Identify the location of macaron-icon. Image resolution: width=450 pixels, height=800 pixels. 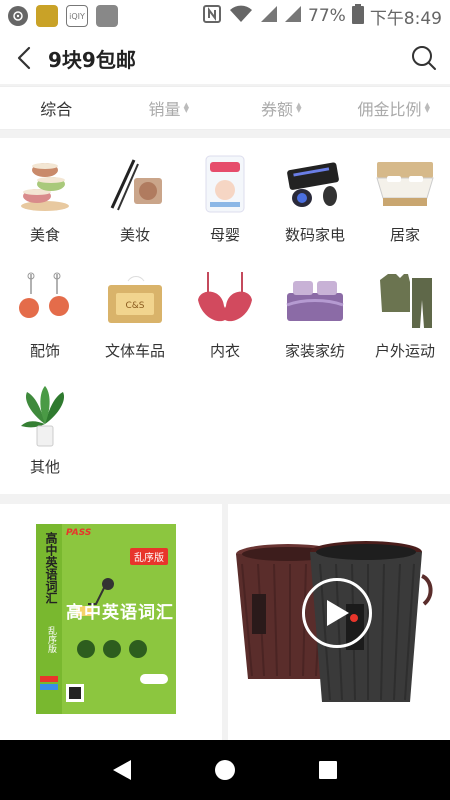
(45, 184).